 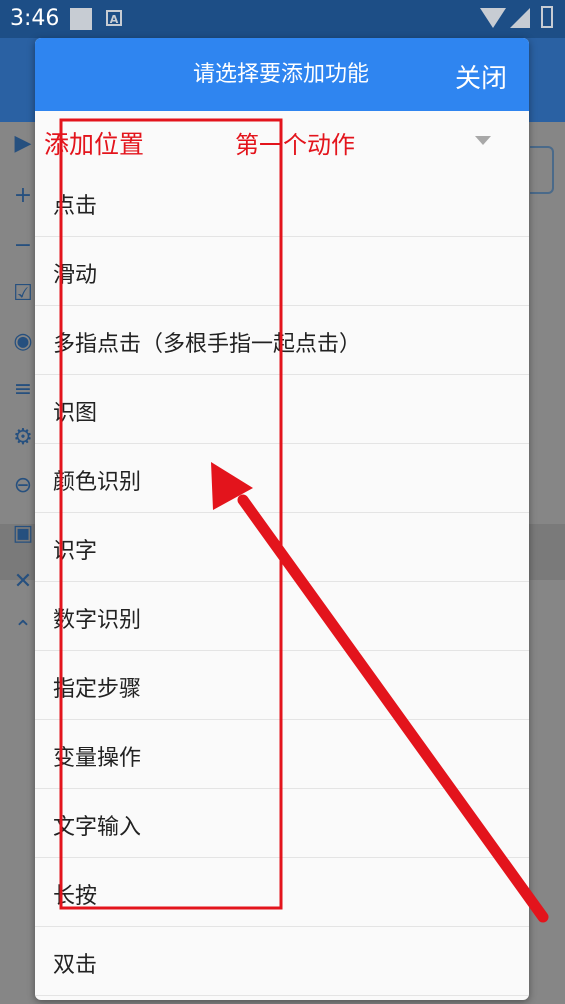 I want to click on add-position-selector: 添加位置 第一个动作, so click(x=282, y=142).